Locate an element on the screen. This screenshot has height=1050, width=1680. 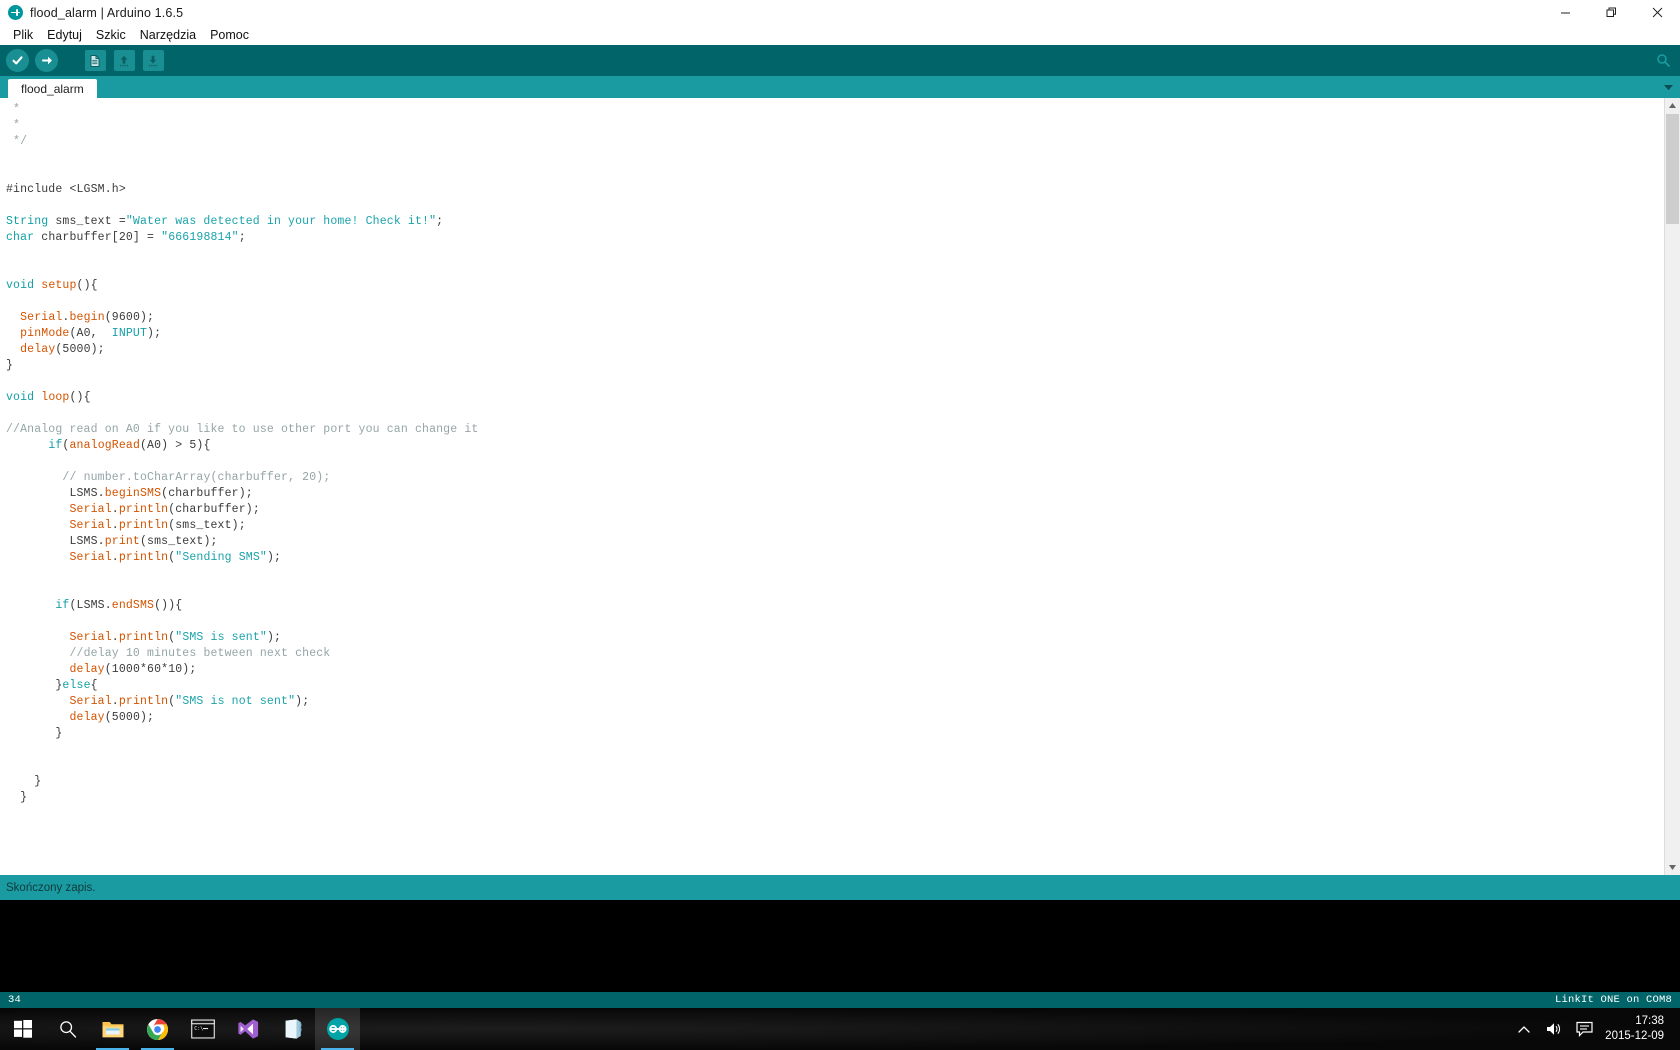
scroll-down-arrow-icon is located at coordinates (1672, 867).